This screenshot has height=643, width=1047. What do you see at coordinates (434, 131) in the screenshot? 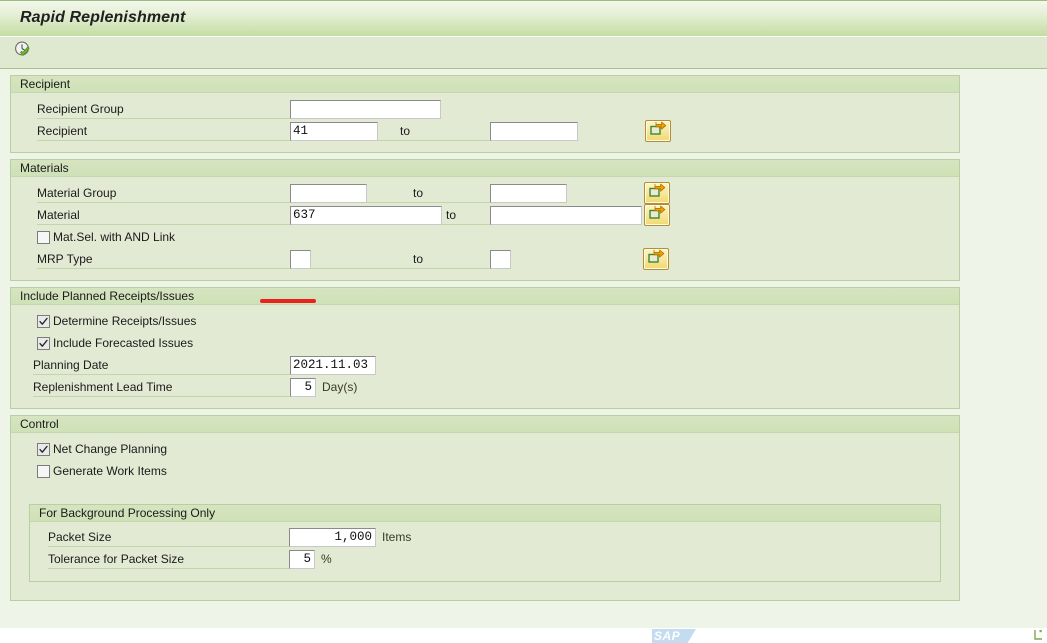
I see `label-recipient-to: to` at bounding box center [434, 131].